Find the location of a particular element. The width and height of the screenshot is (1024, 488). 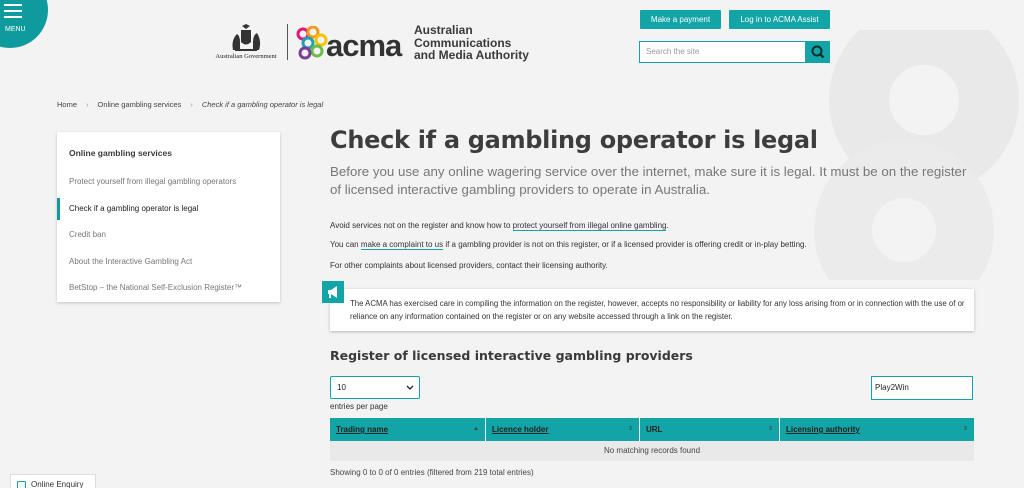

australian-government-logo: Australian Government is located at coordinates (246, 44).